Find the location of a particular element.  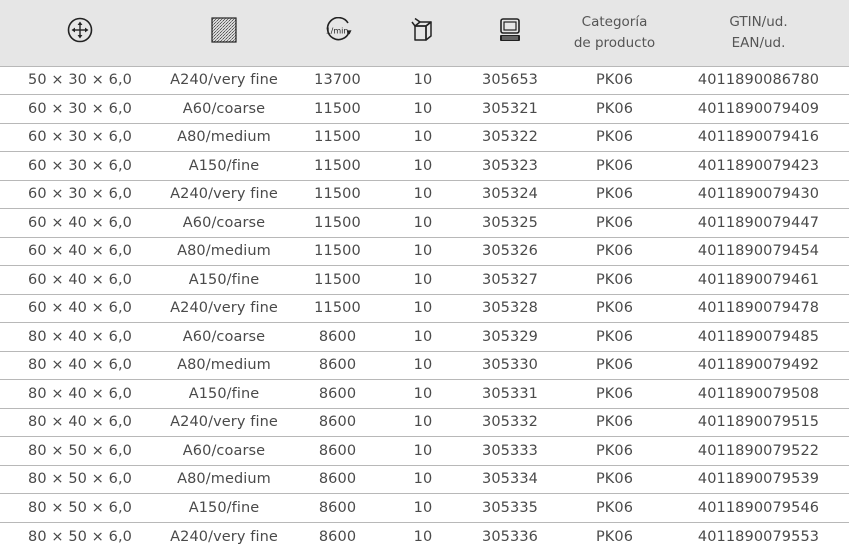

package-box-icon is located at coordinates (423, 30).